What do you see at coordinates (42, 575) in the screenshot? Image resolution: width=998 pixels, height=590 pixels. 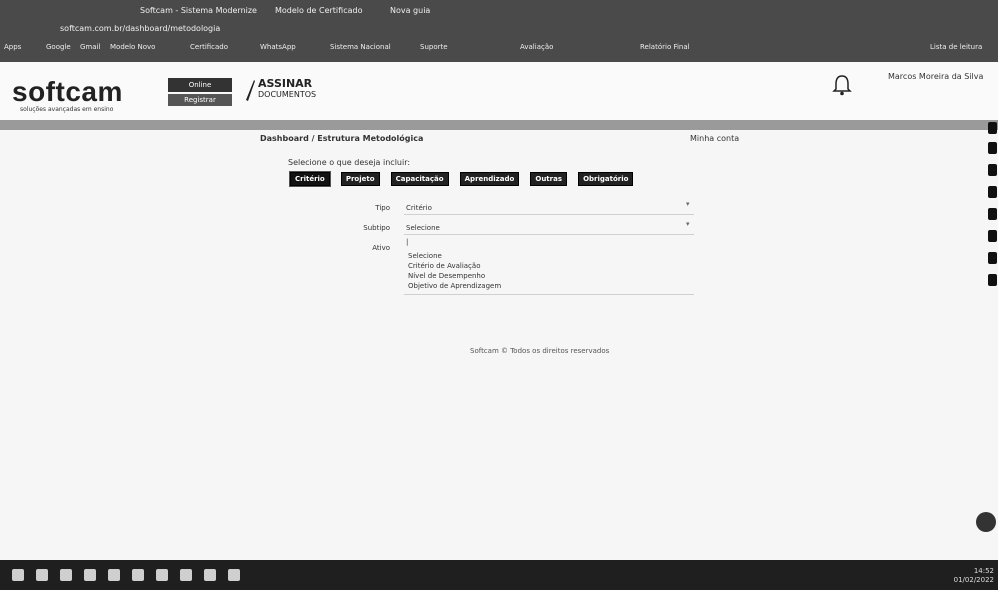 I see `search-icon` at bounding box center [42, 575].